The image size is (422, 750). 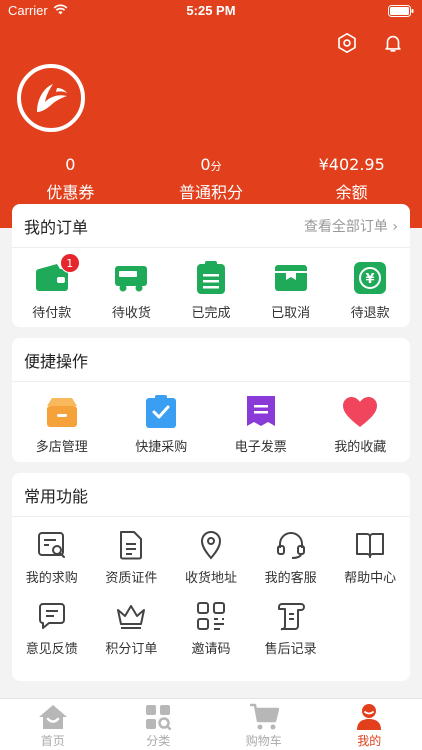 I want to click on tab-cart-label: 购物车, so click(x=263, y=741).